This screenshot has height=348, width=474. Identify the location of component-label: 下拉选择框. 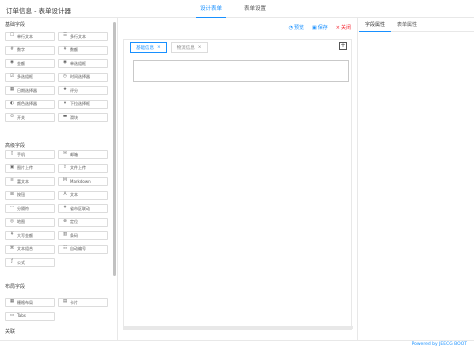
(80, 103).